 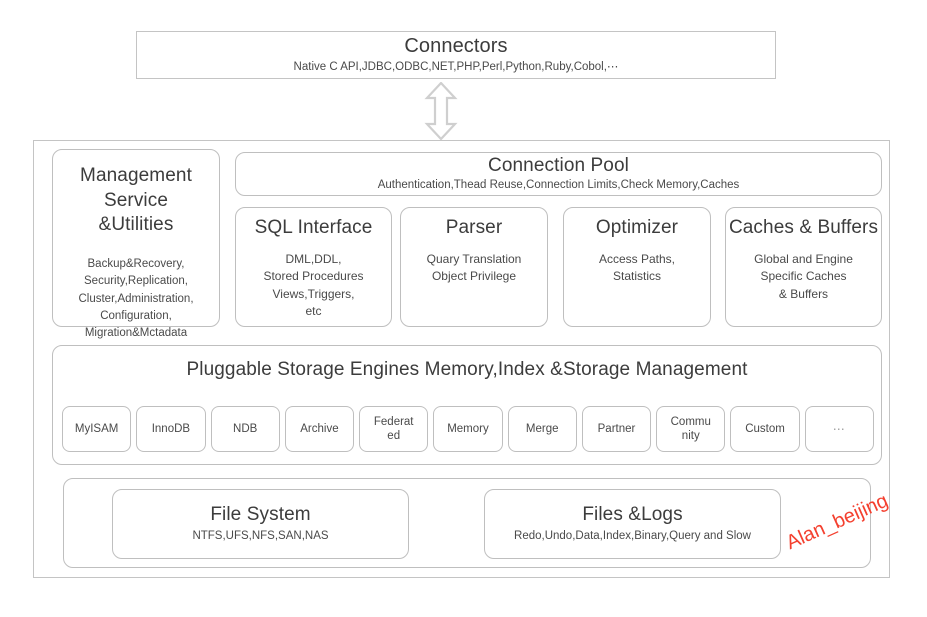 I want to click on management-detail-line-5: Migration&Mctadata, so click(x=136, y=333).